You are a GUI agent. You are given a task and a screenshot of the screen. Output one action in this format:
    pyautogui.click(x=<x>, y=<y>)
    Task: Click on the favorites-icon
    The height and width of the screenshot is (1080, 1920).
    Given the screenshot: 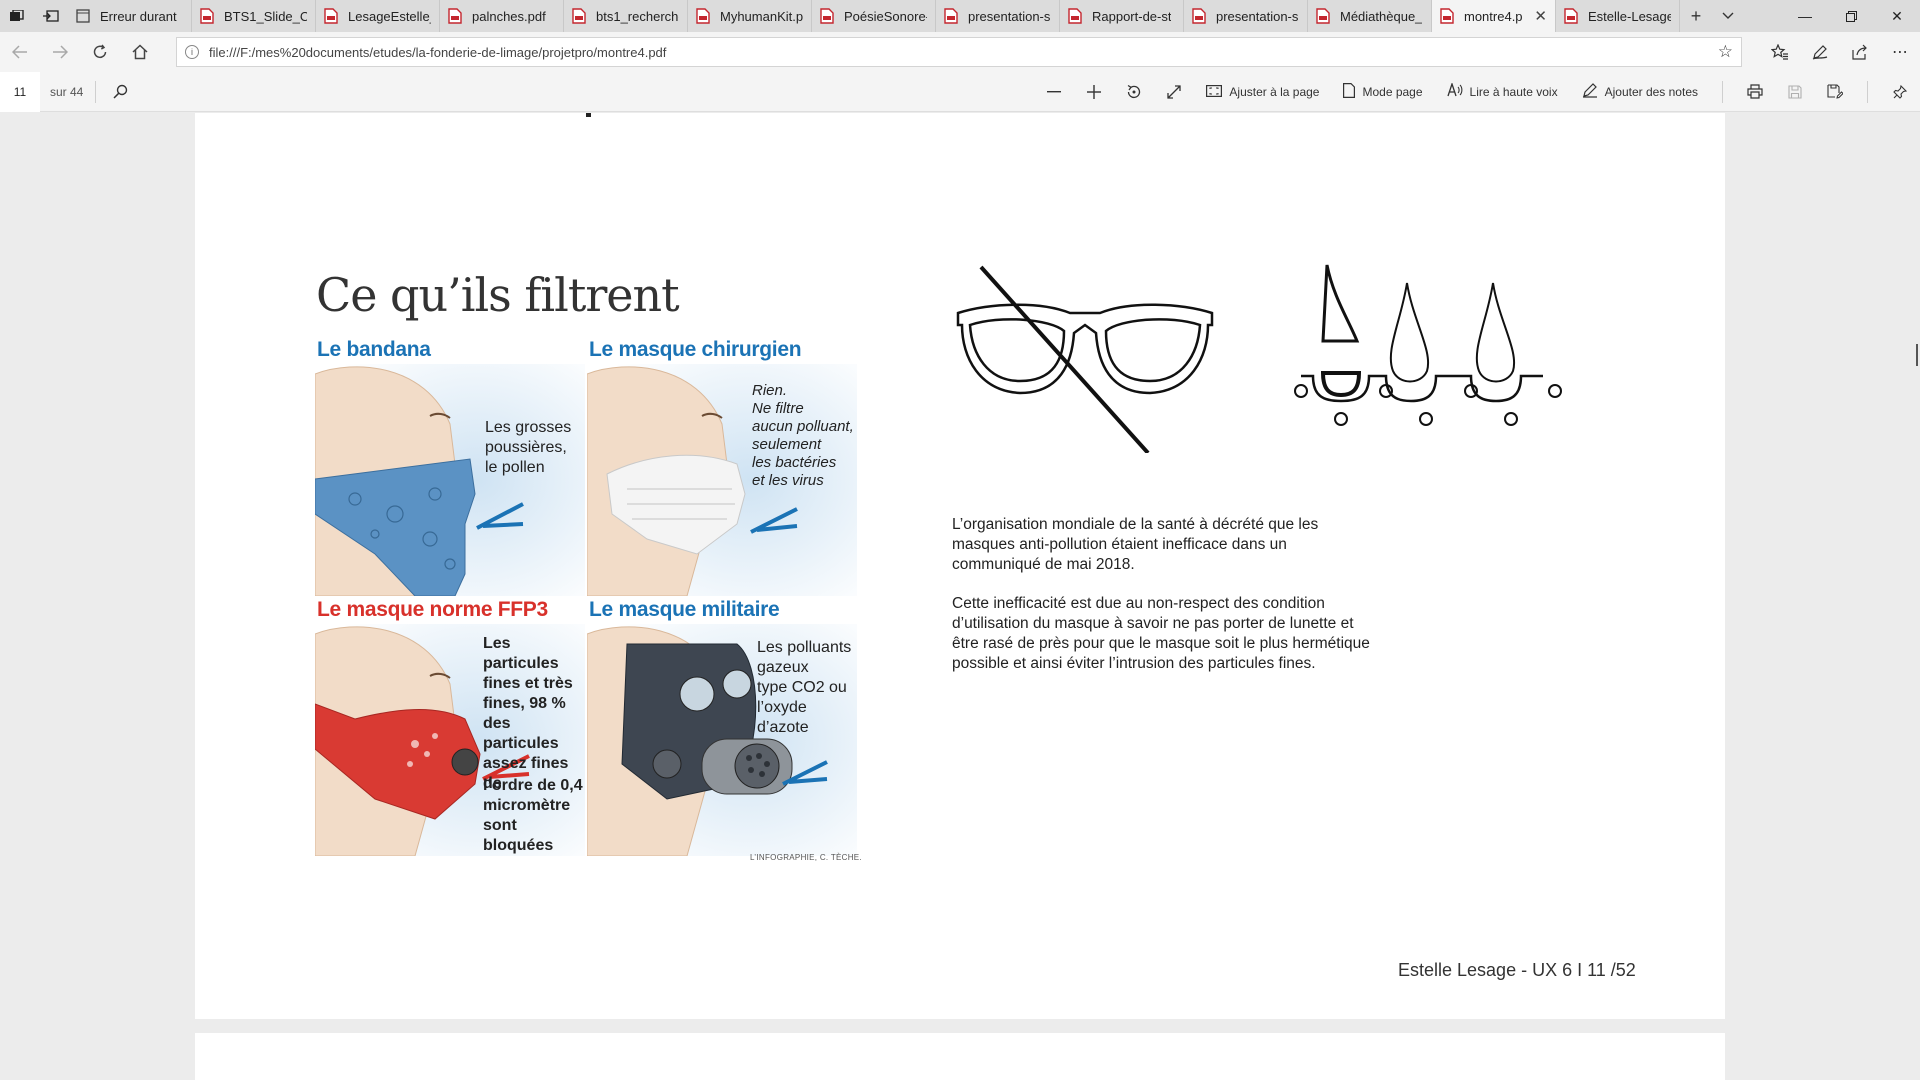 What is the action you would take?
    pyautogui.click(x=1780, y=52)
    